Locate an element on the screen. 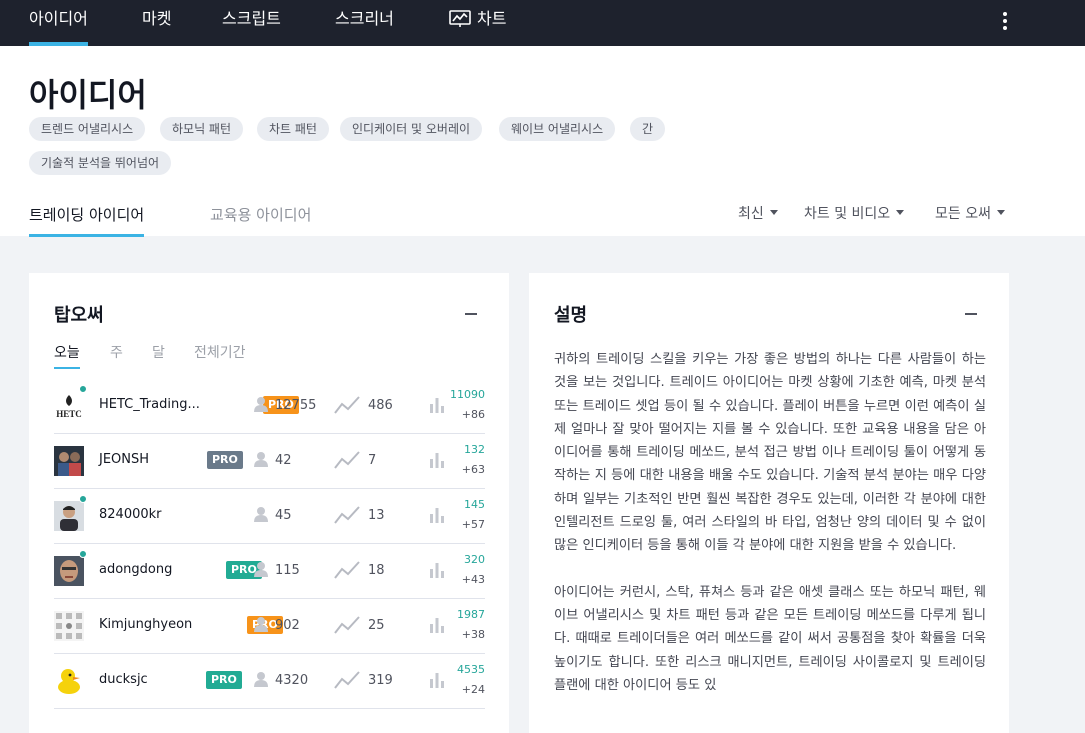 The width and height of the screenshot is (1085, 733). nav-scripts: 스크립트 is located at coordinates (251, 23).